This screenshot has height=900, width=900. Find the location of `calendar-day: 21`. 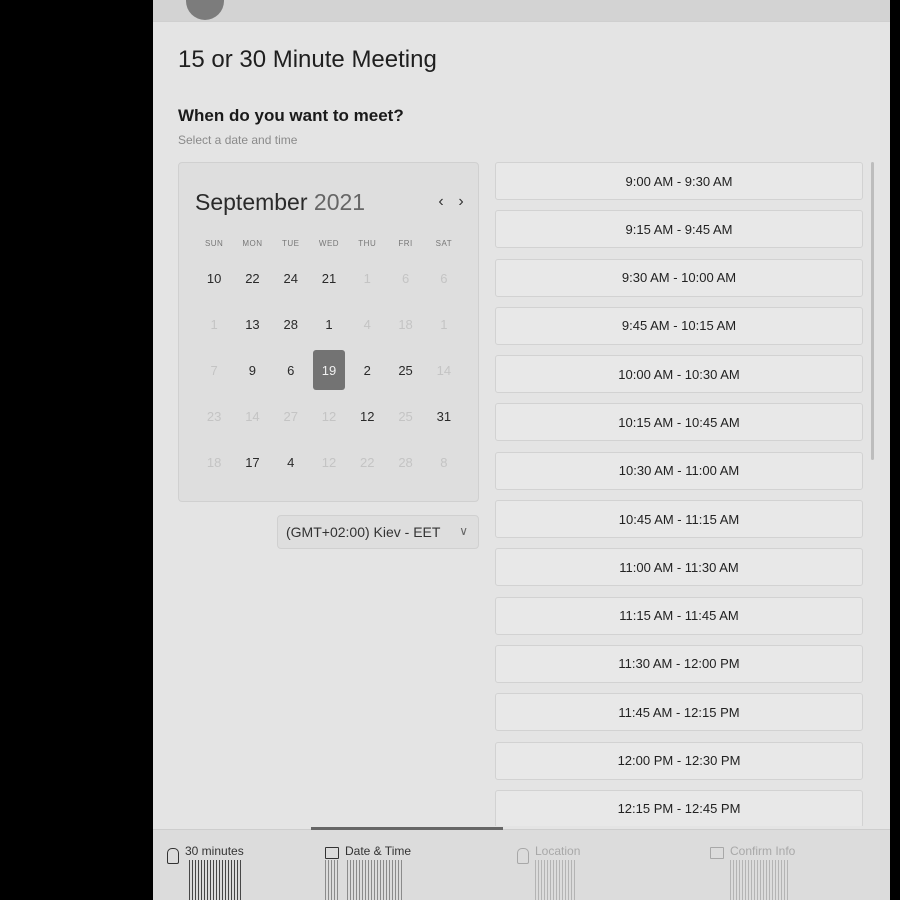

calendar-day: 21 is located at coordinates (329, 278).